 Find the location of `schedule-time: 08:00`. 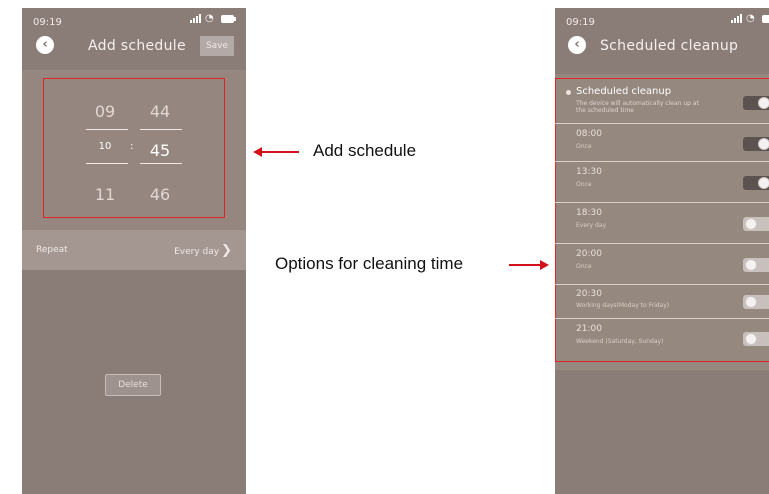

schedule-time: 08:00 is located at coordinates (589, 134).